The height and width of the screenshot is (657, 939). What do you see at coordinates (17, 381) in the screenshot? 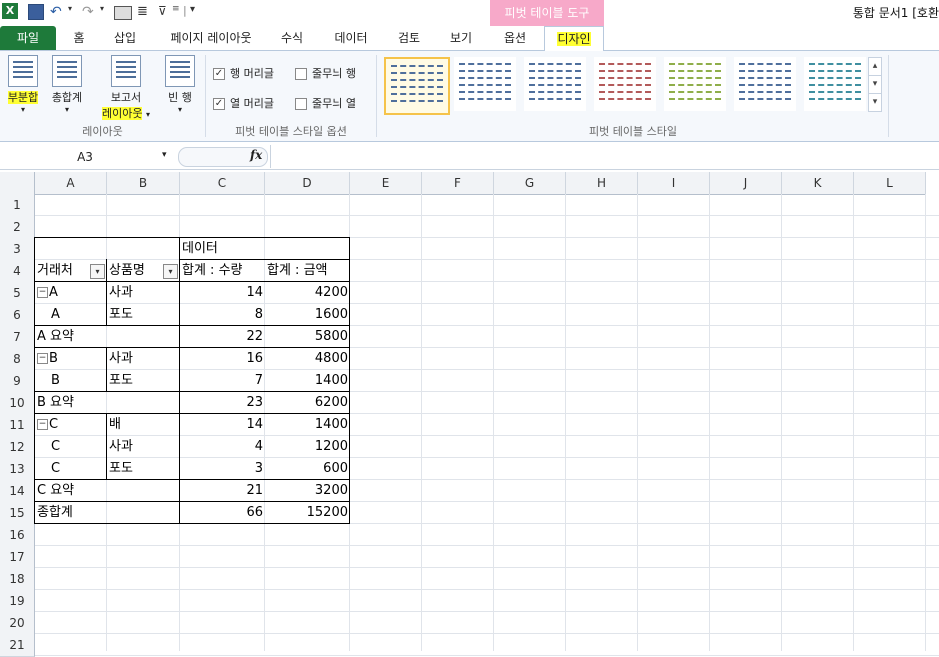
I see `row-header-9: 9` at bounding box center [17, 381].